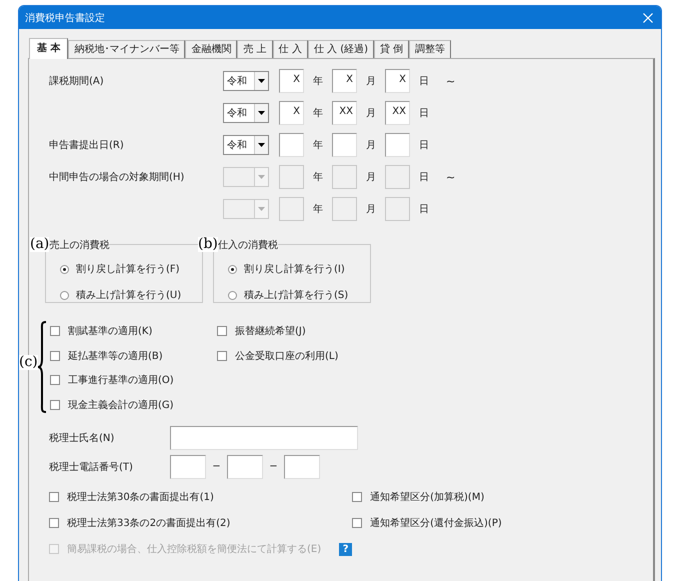  Describe the element at coordinates (248, 245) in the screenshot. I see `group-title: 仕入の消費税` at that location.